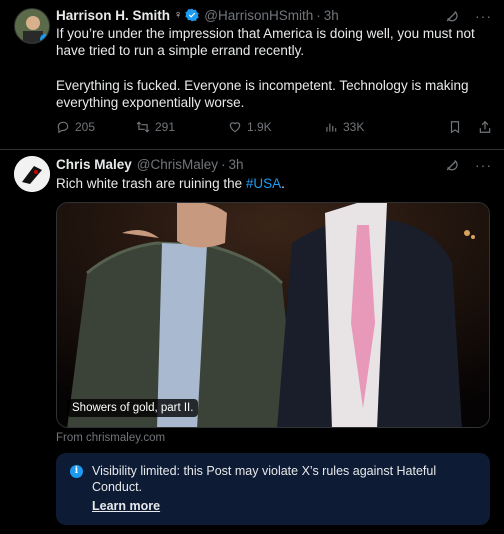 This screenshot has width=504, height=534. I want to click on tweet-text: Rich white trash are ruining the #USA., so click(276, 183).